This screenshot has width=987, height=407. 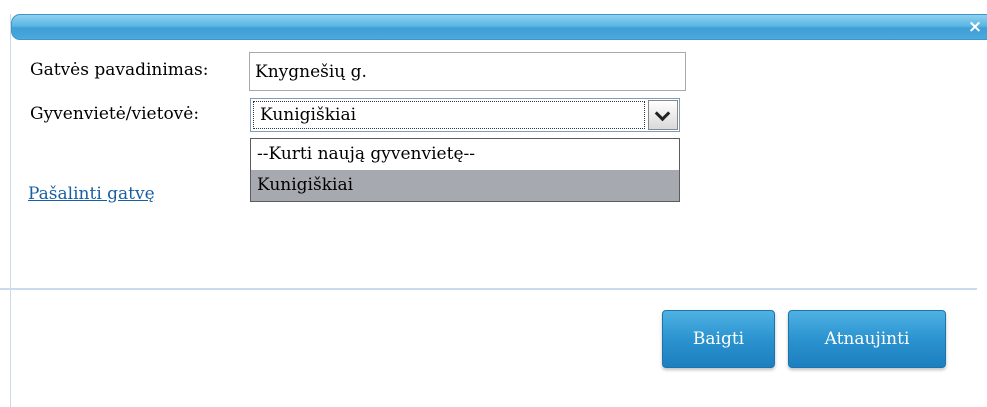 I want to click on chevron-down-icon, so click(x=662, y=113).